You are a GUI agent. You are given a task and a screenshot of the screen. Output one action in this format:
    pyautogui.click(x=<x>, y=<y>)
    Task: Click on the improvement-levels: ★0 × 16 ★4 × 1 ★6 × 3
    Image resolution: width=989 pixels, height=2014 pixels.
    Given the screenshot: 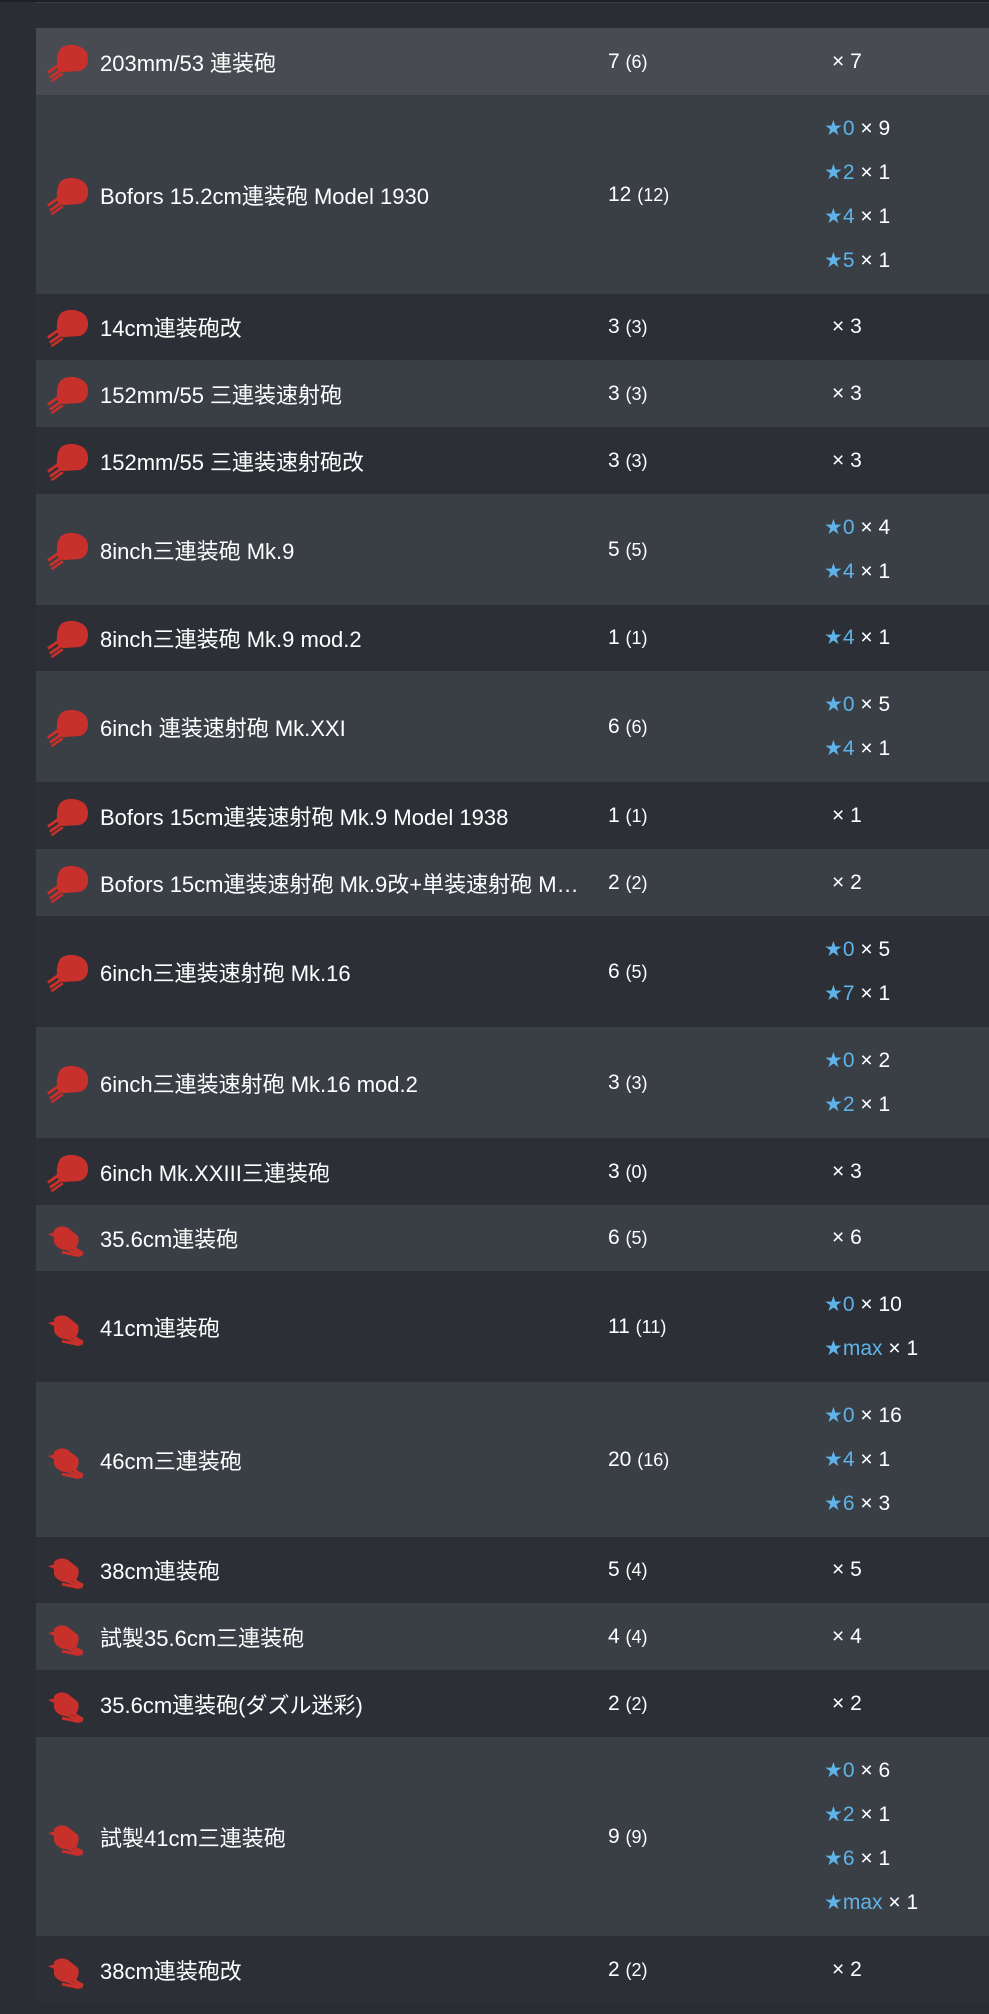 What is the action you would take?
    pyautogui.click(x=863, y=1460)
    